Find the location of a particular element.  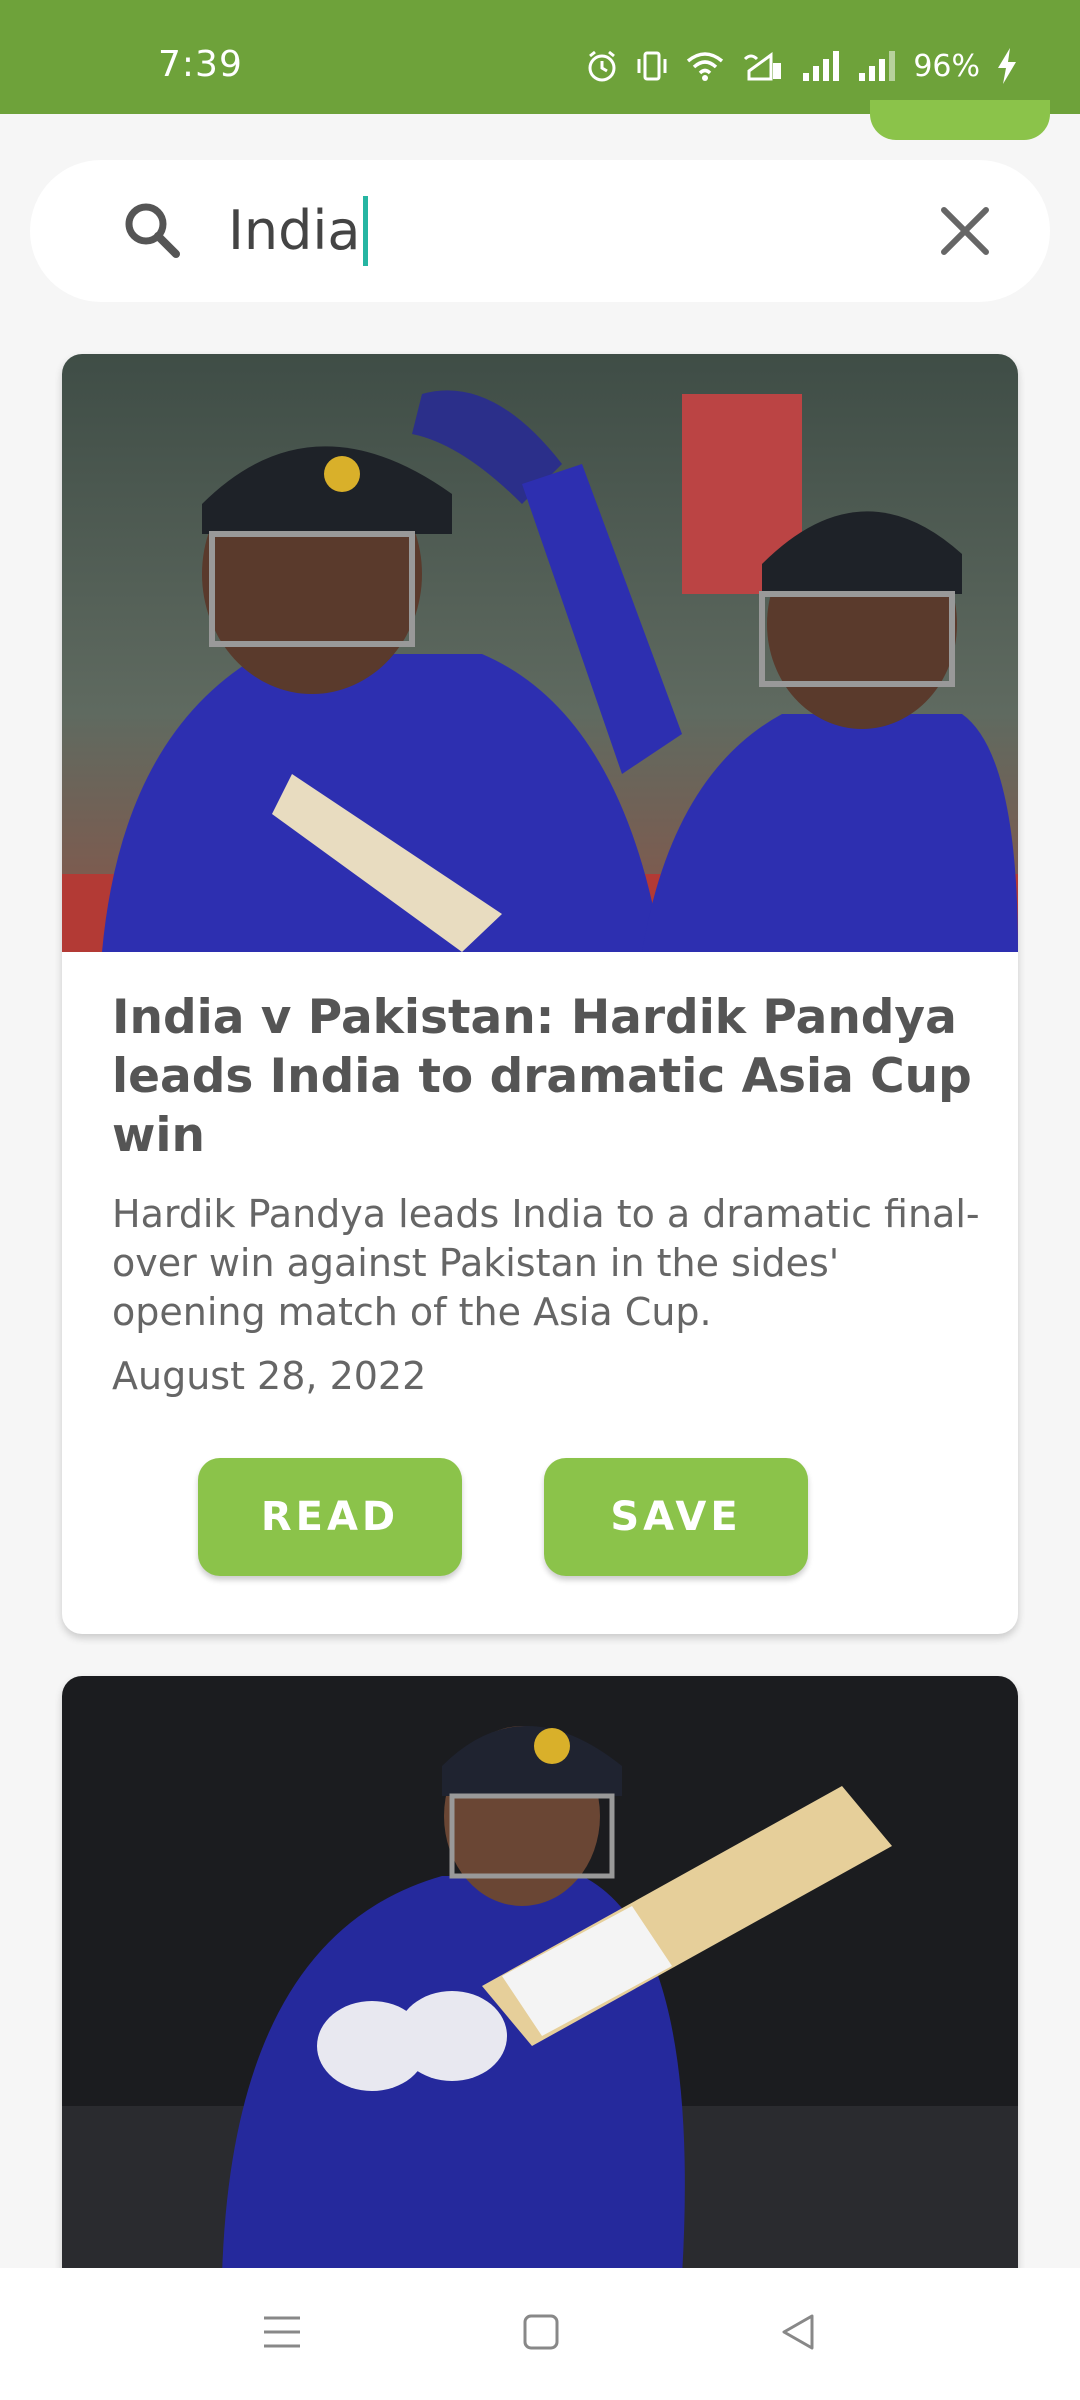

alarm-icon is located at coordinates (602, 66).